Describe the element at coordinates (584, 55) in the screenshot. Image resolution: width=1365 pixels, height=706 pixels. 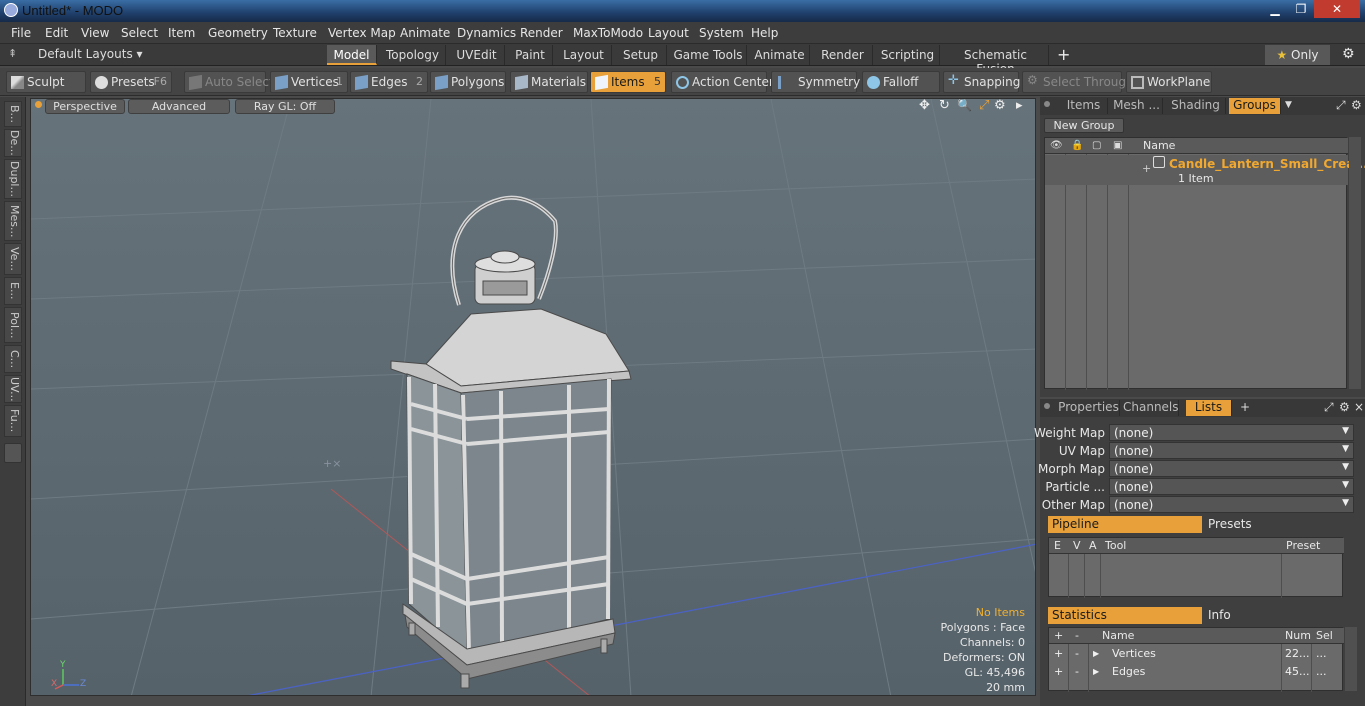
I see `tab-layout: Layout` at that location.